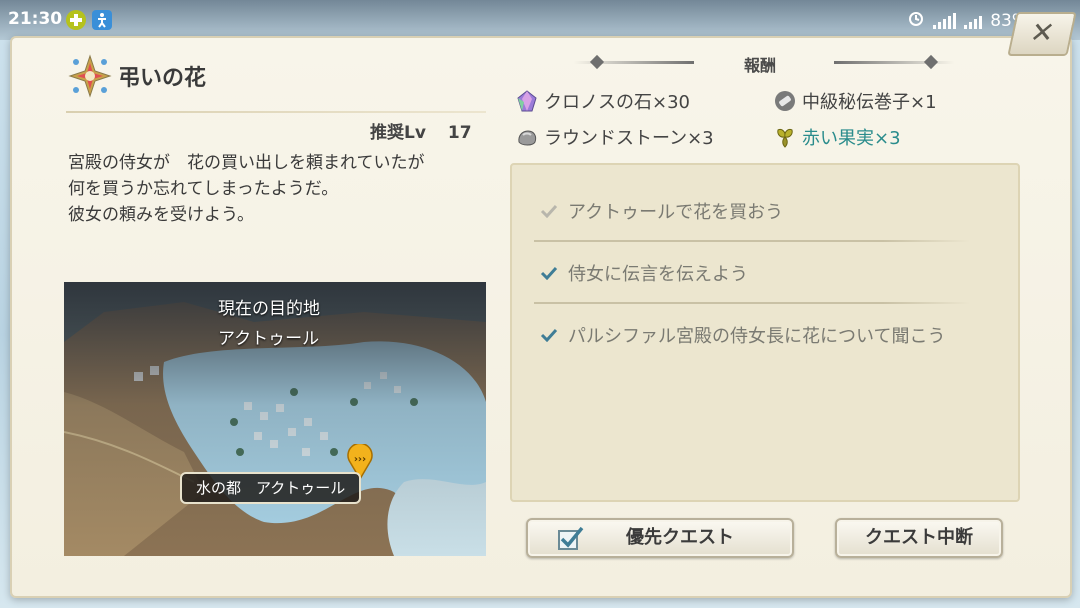 This screenshot has width=1080, height=608. I want to click on current-destination-value: アクトゥール, so click(269, 339).